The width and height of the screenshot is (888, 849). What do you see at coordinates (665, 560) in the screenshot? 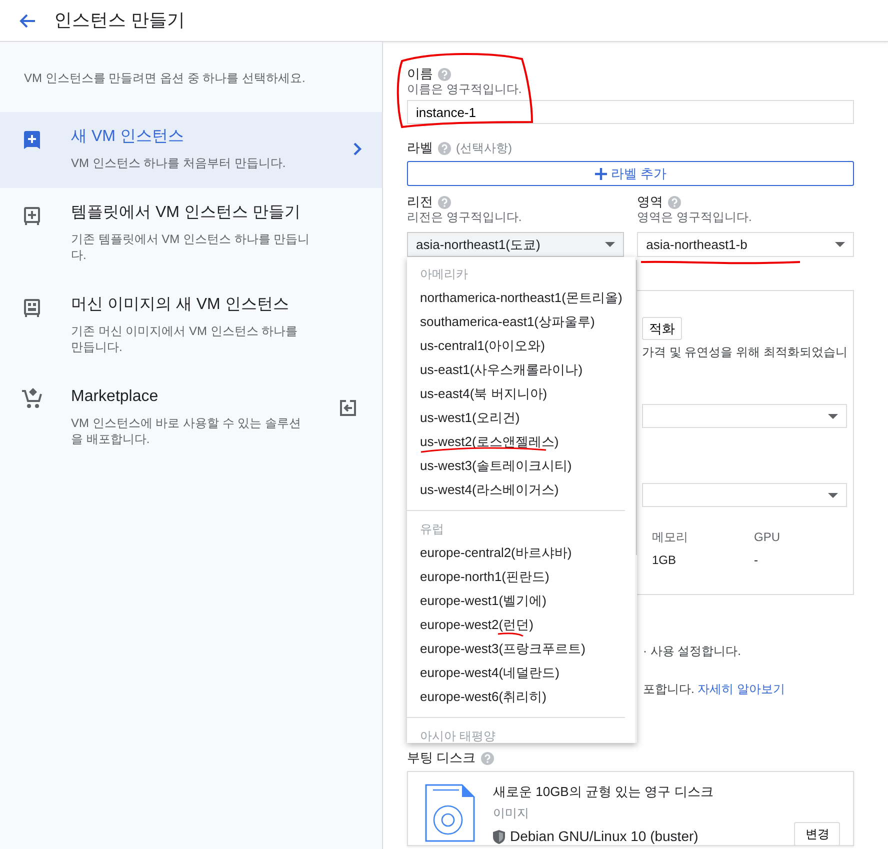
I see `spec-value: 1GB` at bounding box center [665, 560].